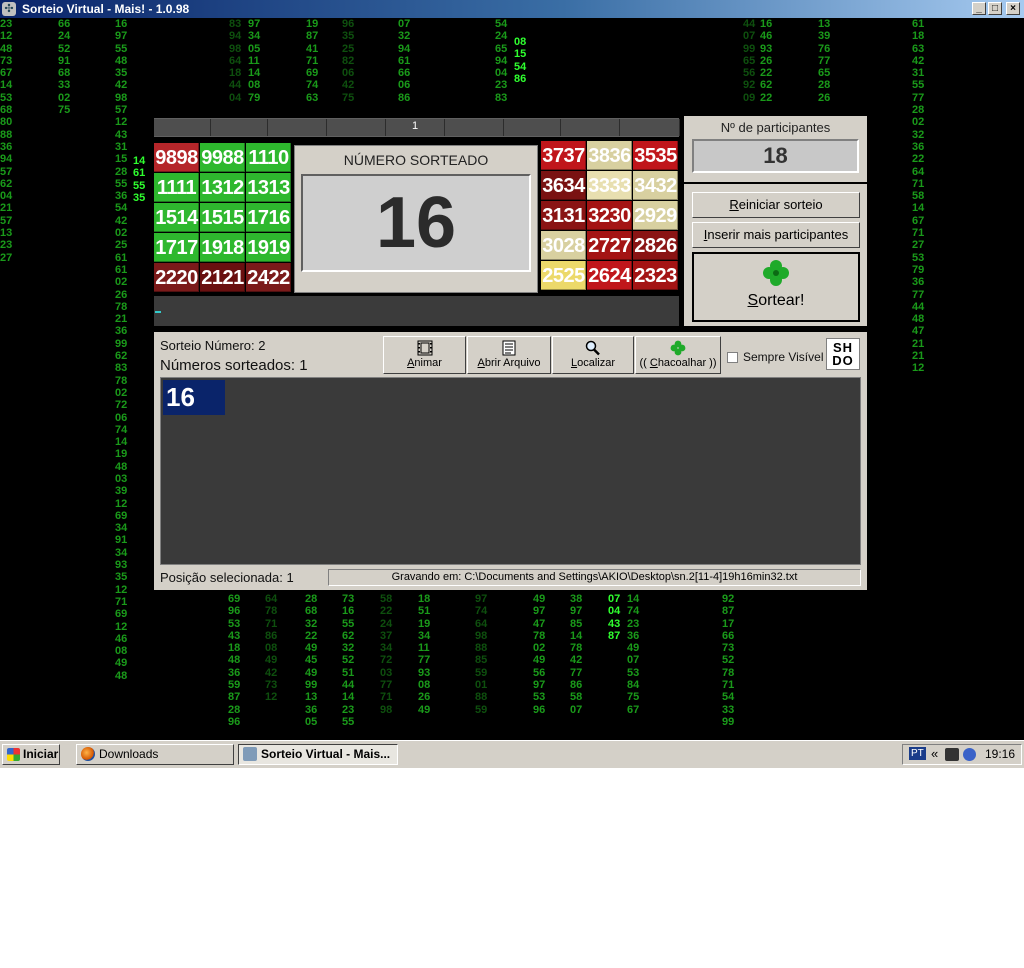 The width and height of the screenshot is (1024, 968). I want to click on maximize-button: □, so click(995, 8).